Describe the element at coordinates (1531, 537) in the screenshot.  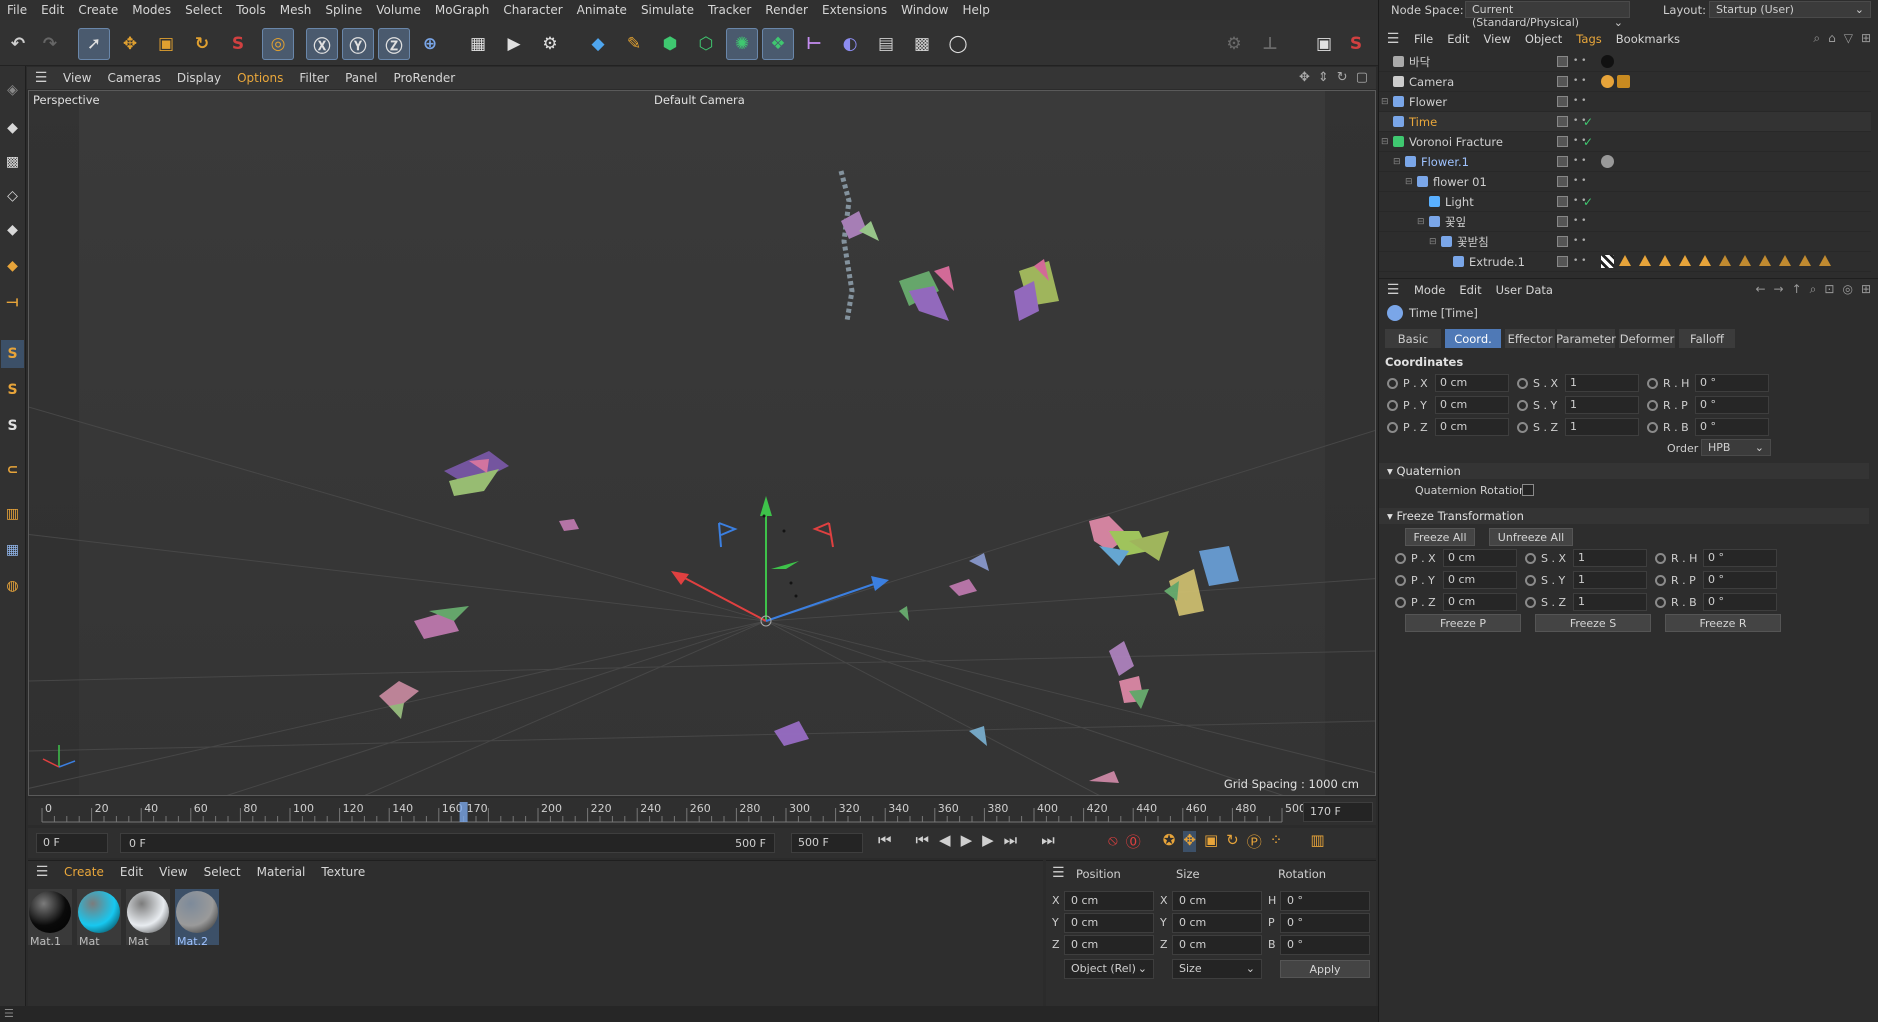
I see `unfreeze-all-button: Unfreeze All` at that location.